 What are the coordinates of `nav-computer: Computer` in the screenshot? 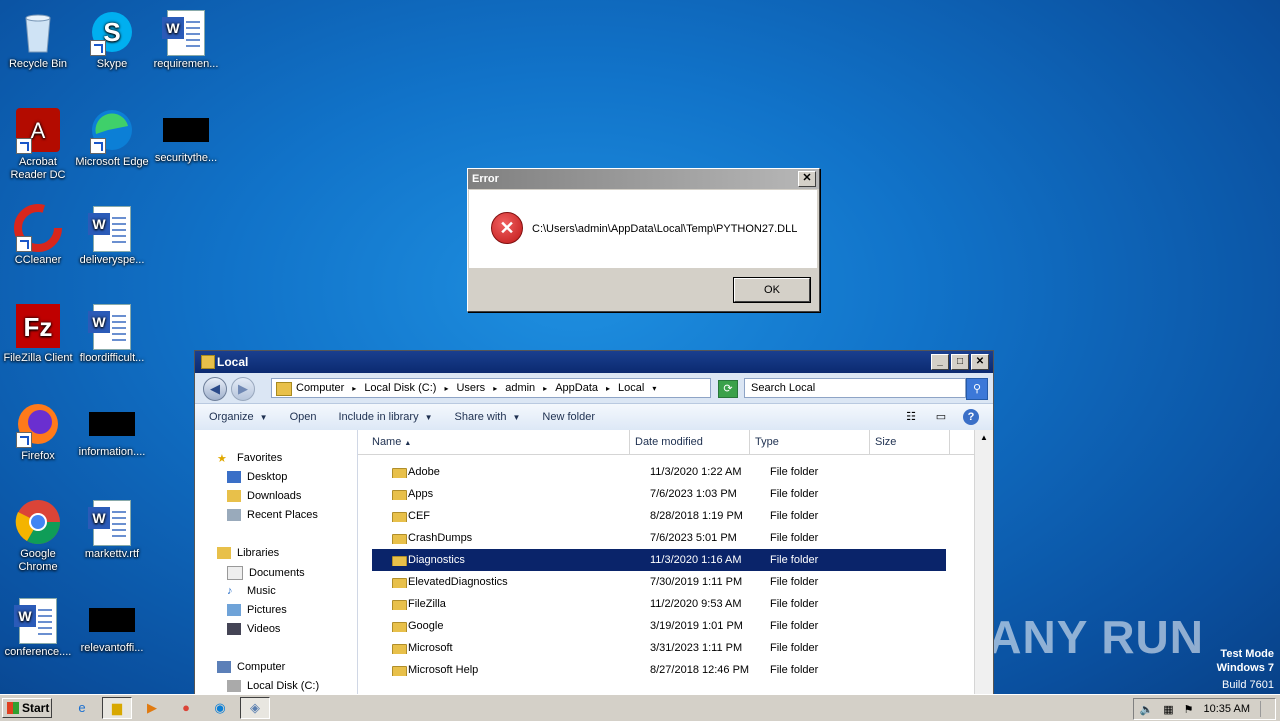 It's located at (251, 667).